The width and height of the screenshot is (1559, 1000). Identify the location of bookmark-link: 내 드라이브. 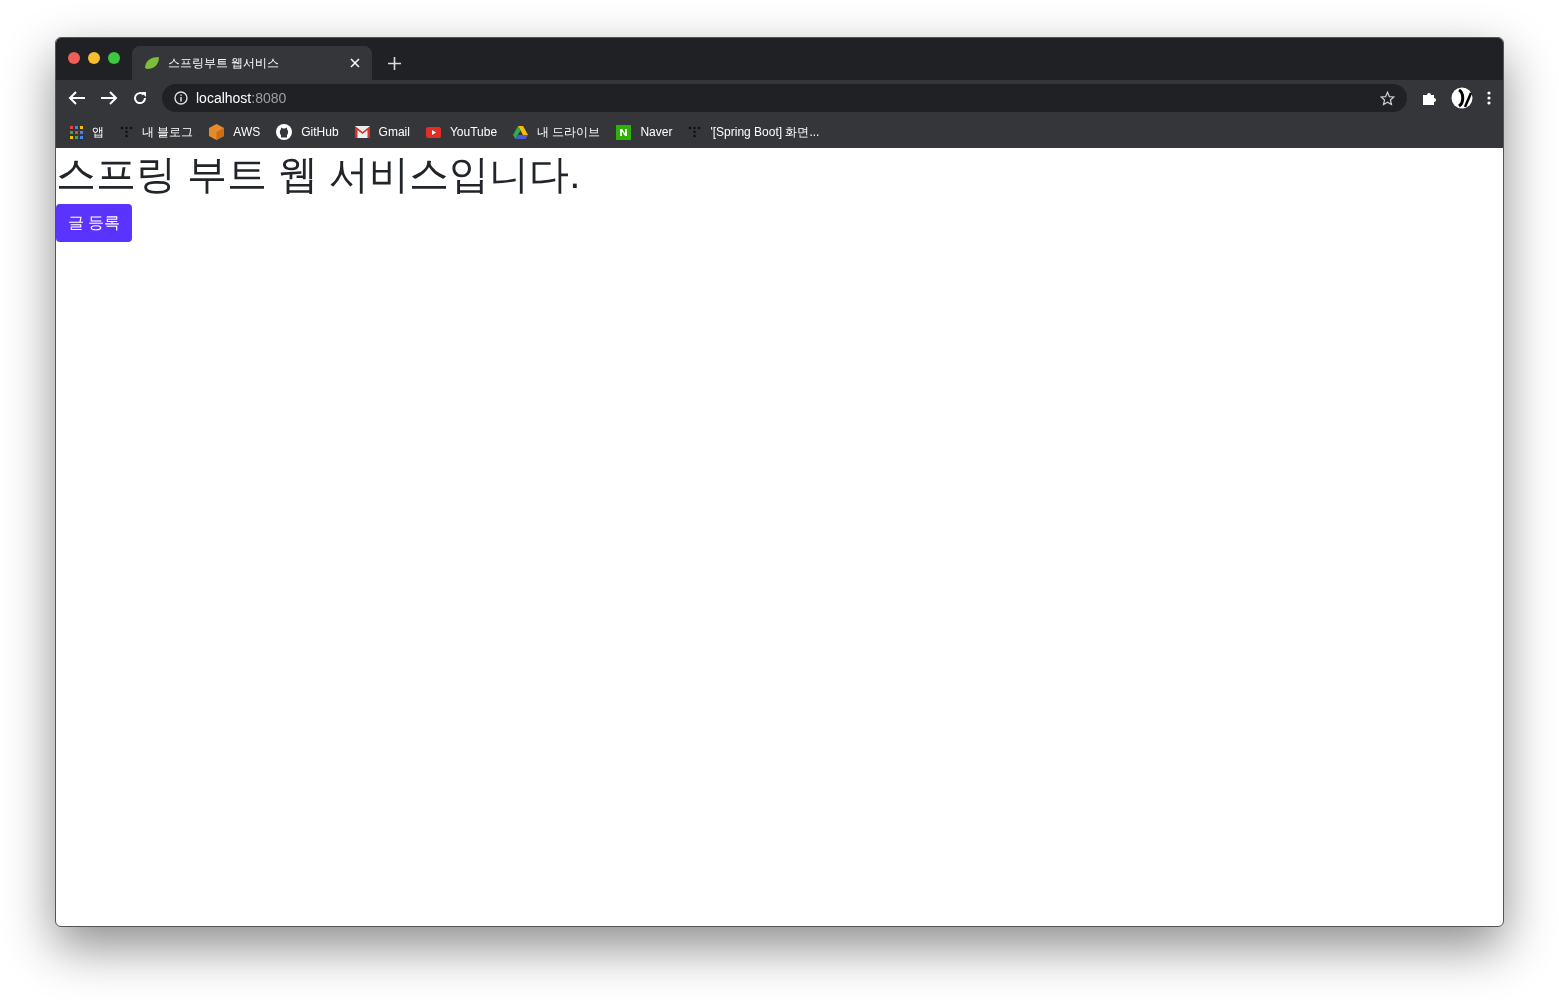
(557, 132).